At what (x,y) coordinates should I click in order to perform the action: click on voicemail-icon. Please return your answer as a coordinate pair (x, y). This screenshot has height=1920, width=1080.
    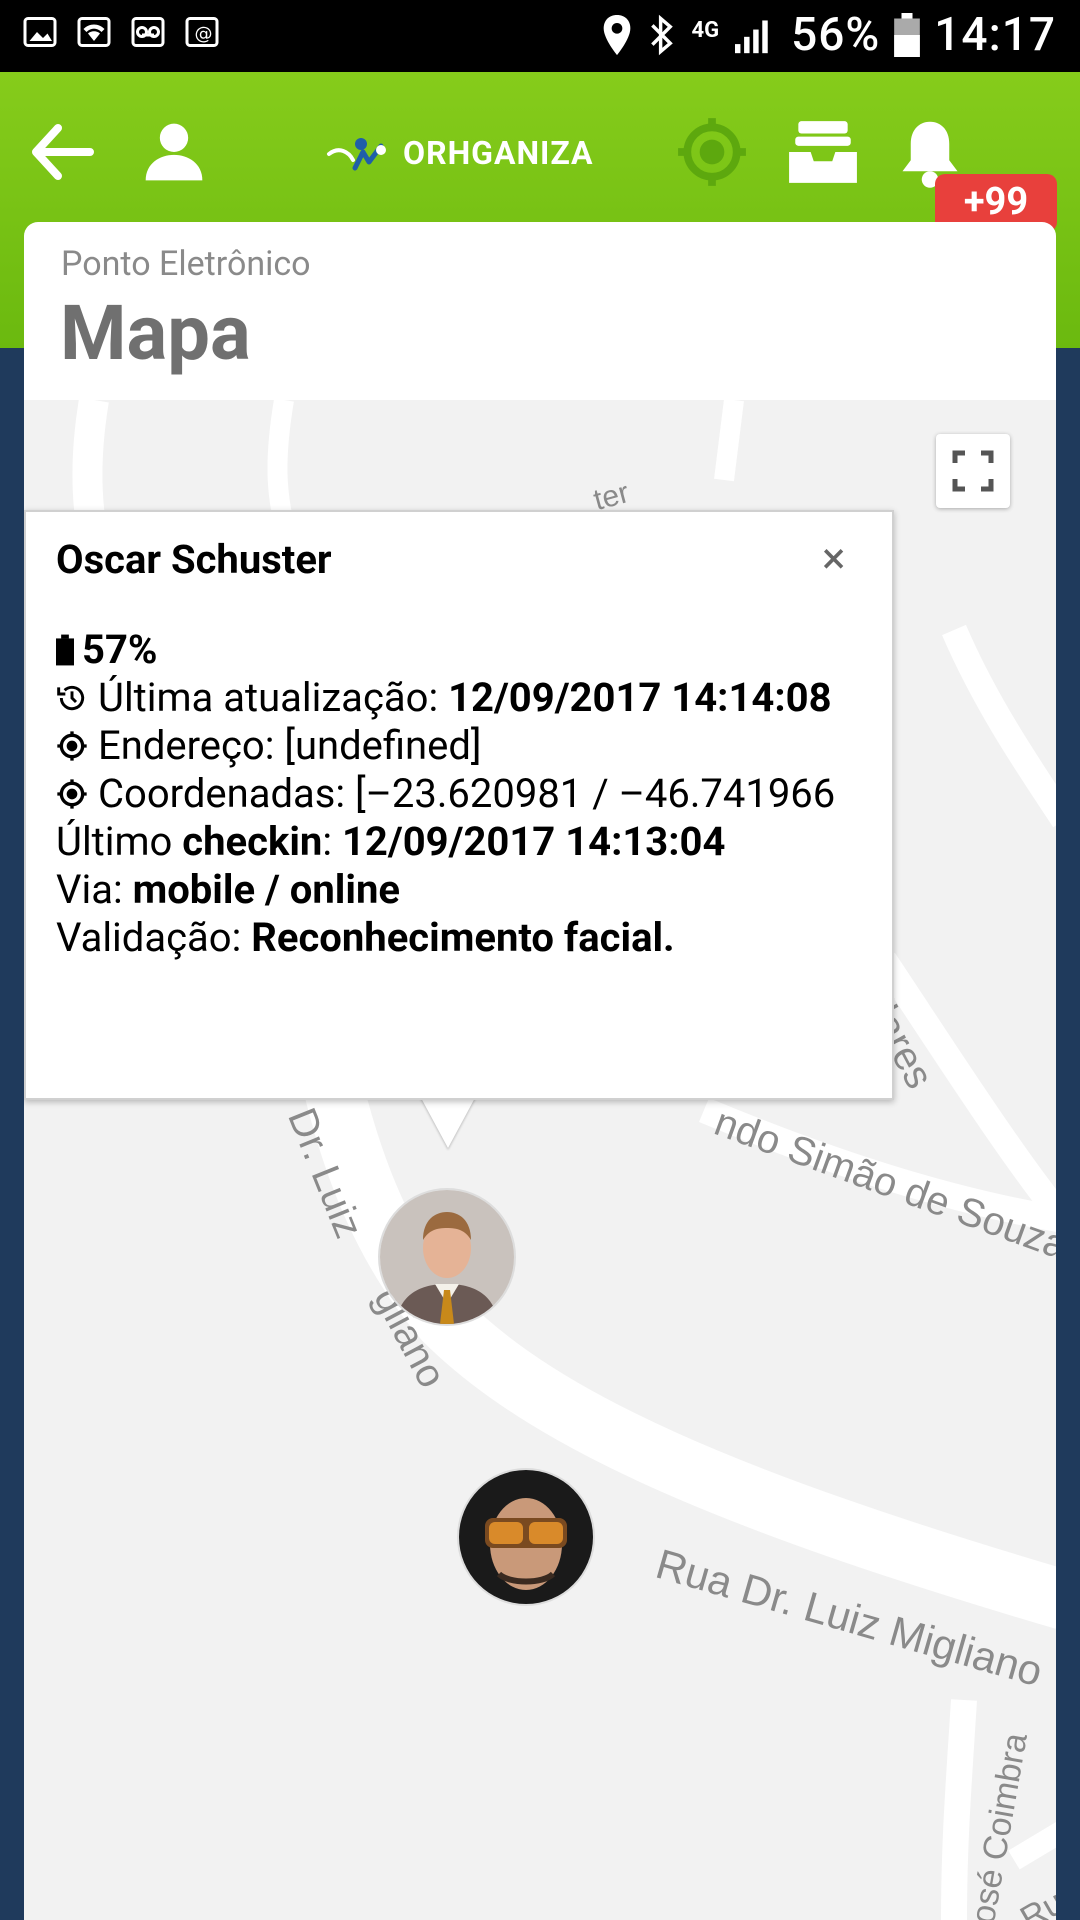
    Looking at the image, I should click on (148, 32).